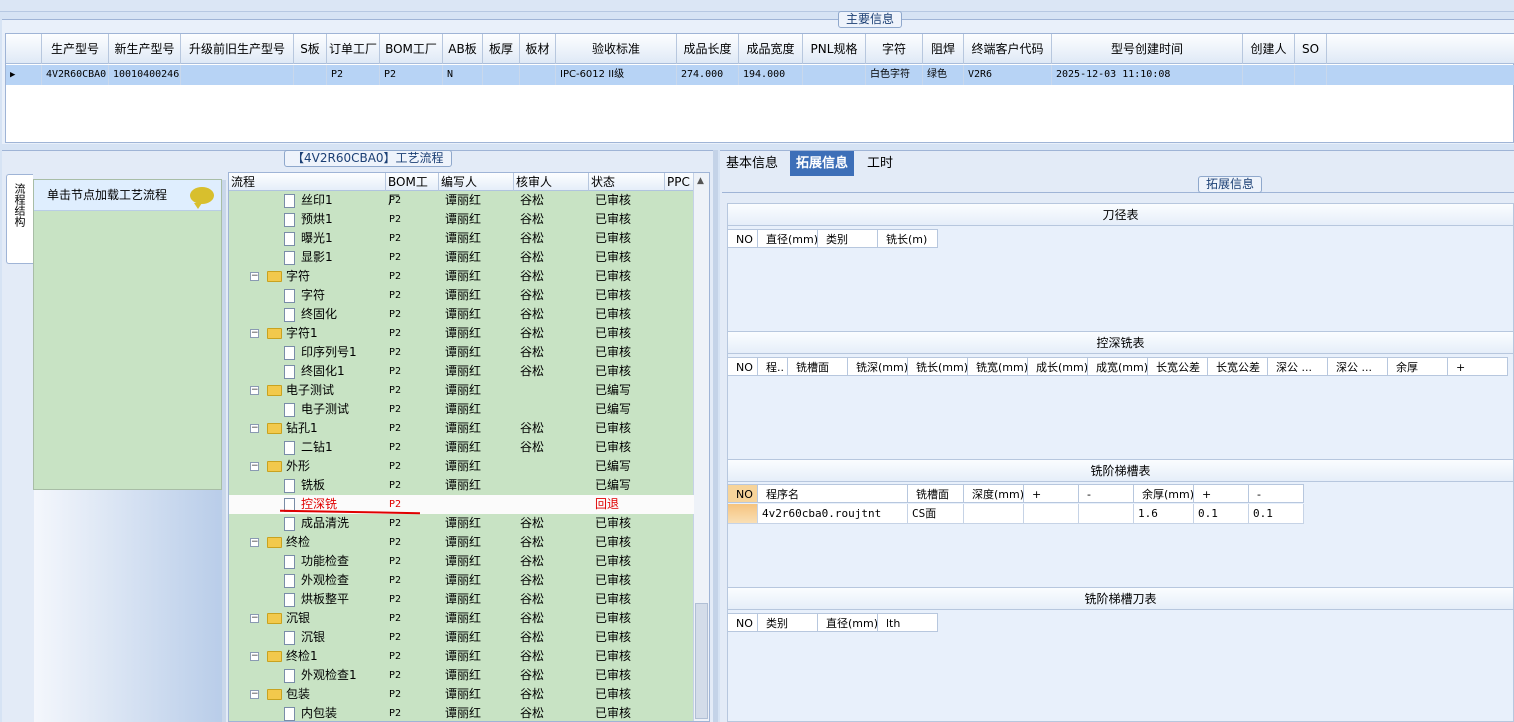  Describe the element at coordinates (1164, 493) in the screenshot. I see `ext-col-header: 余厚(mm)` at that location.